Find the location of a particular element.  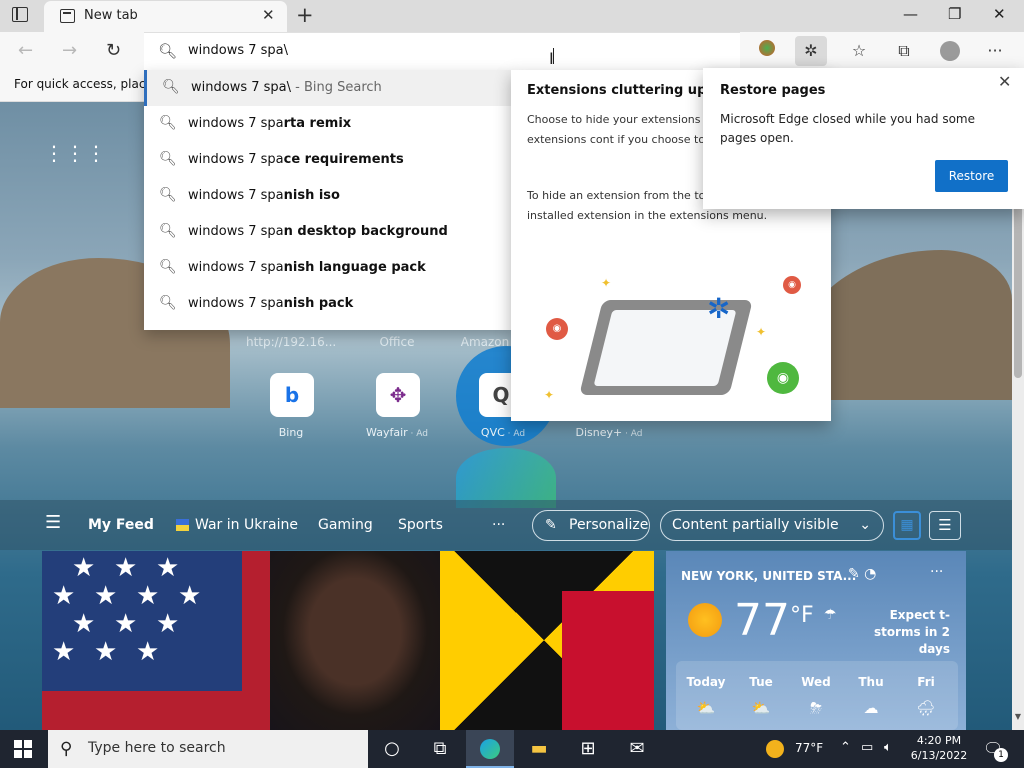

puzzle-piece-icon: ✲ is located at coordinates (719, 308).